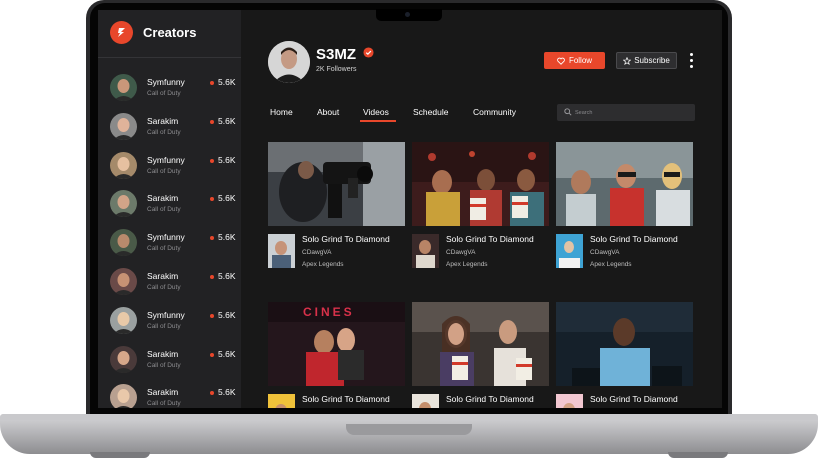 The height and width of the screenshot is (460, 818). I want to click on tab-community: Community, so click(494, 112).